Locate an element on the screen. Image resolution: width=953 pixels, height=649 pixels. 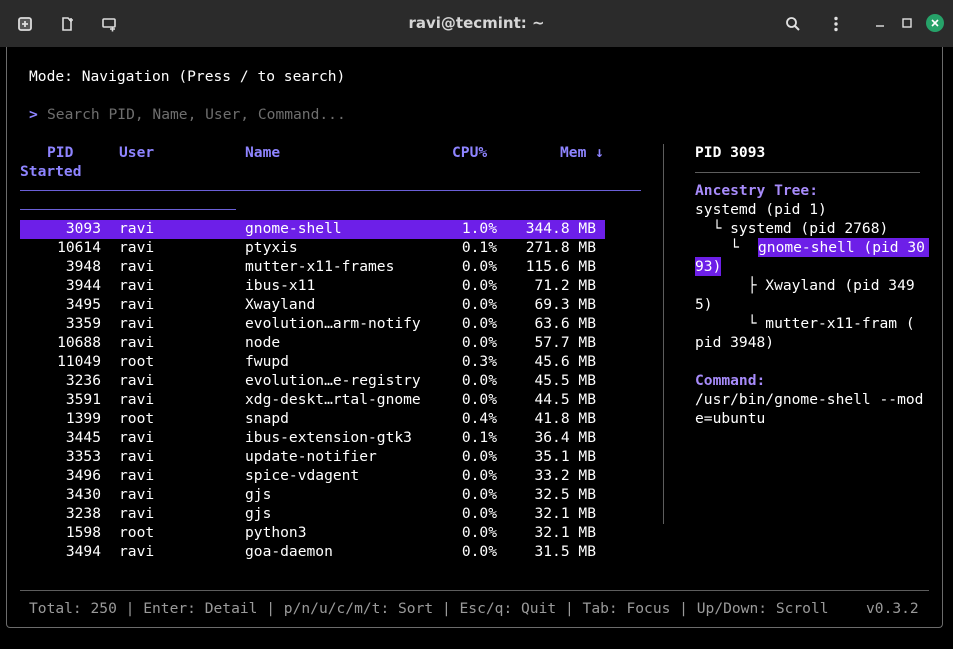
header-mem: Mem ↓ is located at coordinates (582, 152).